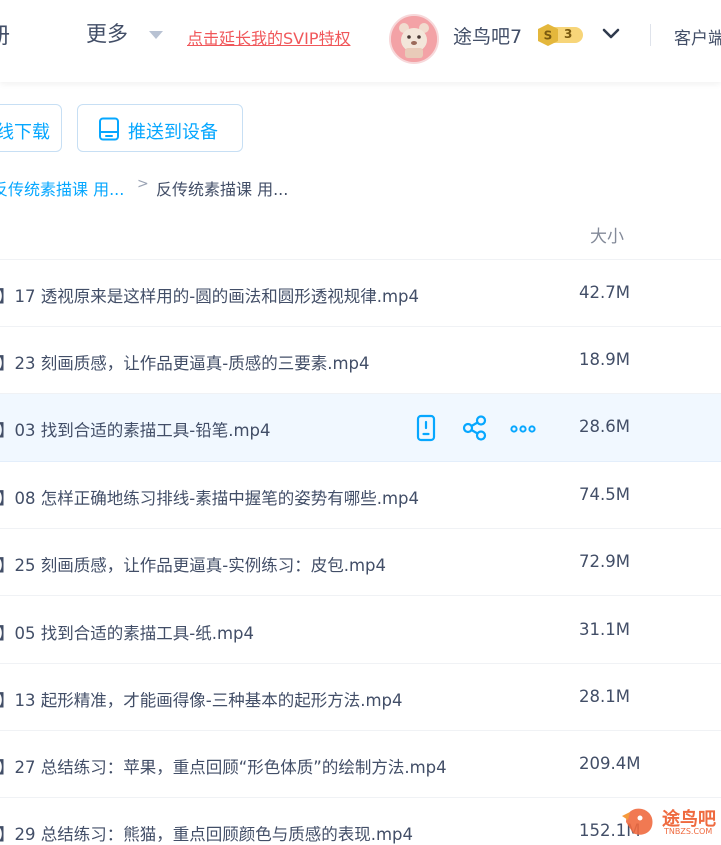 This screenshot has height=845, width=721. I want to click on file-name: 】29 总结练习：熊猫，重点回顾颜色与质感的表现.mp4, so click(206, 833).